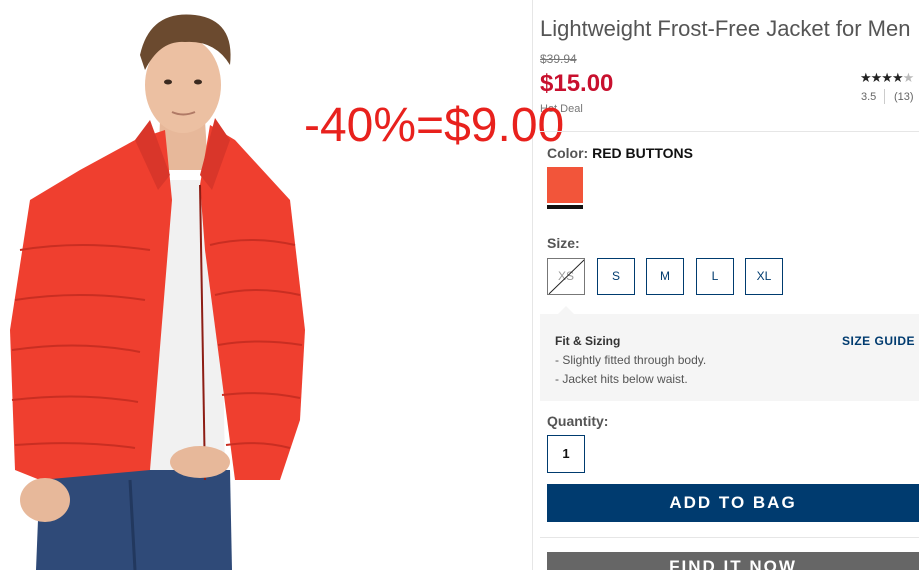 This screenshot has width=919, height=570. I want to click on color-label: Color: RED BUTTONS, so click(620, 153).